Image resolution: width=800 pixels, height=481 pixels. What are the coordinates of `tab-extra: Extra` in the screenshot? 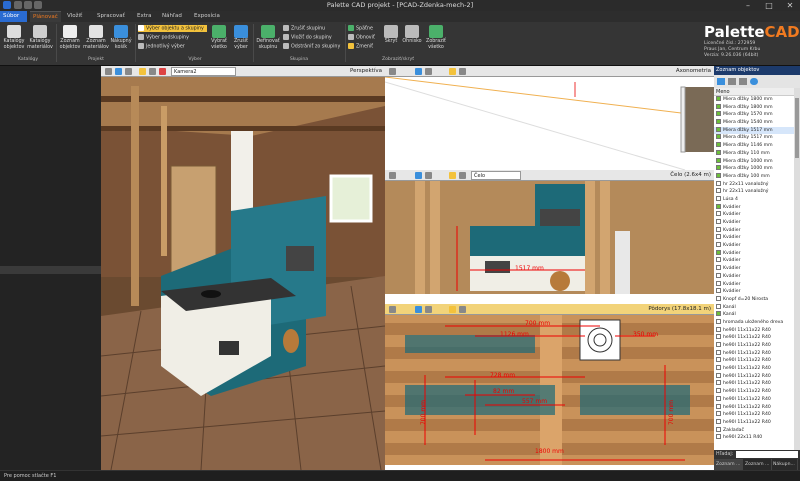 It's located at (144, 16).